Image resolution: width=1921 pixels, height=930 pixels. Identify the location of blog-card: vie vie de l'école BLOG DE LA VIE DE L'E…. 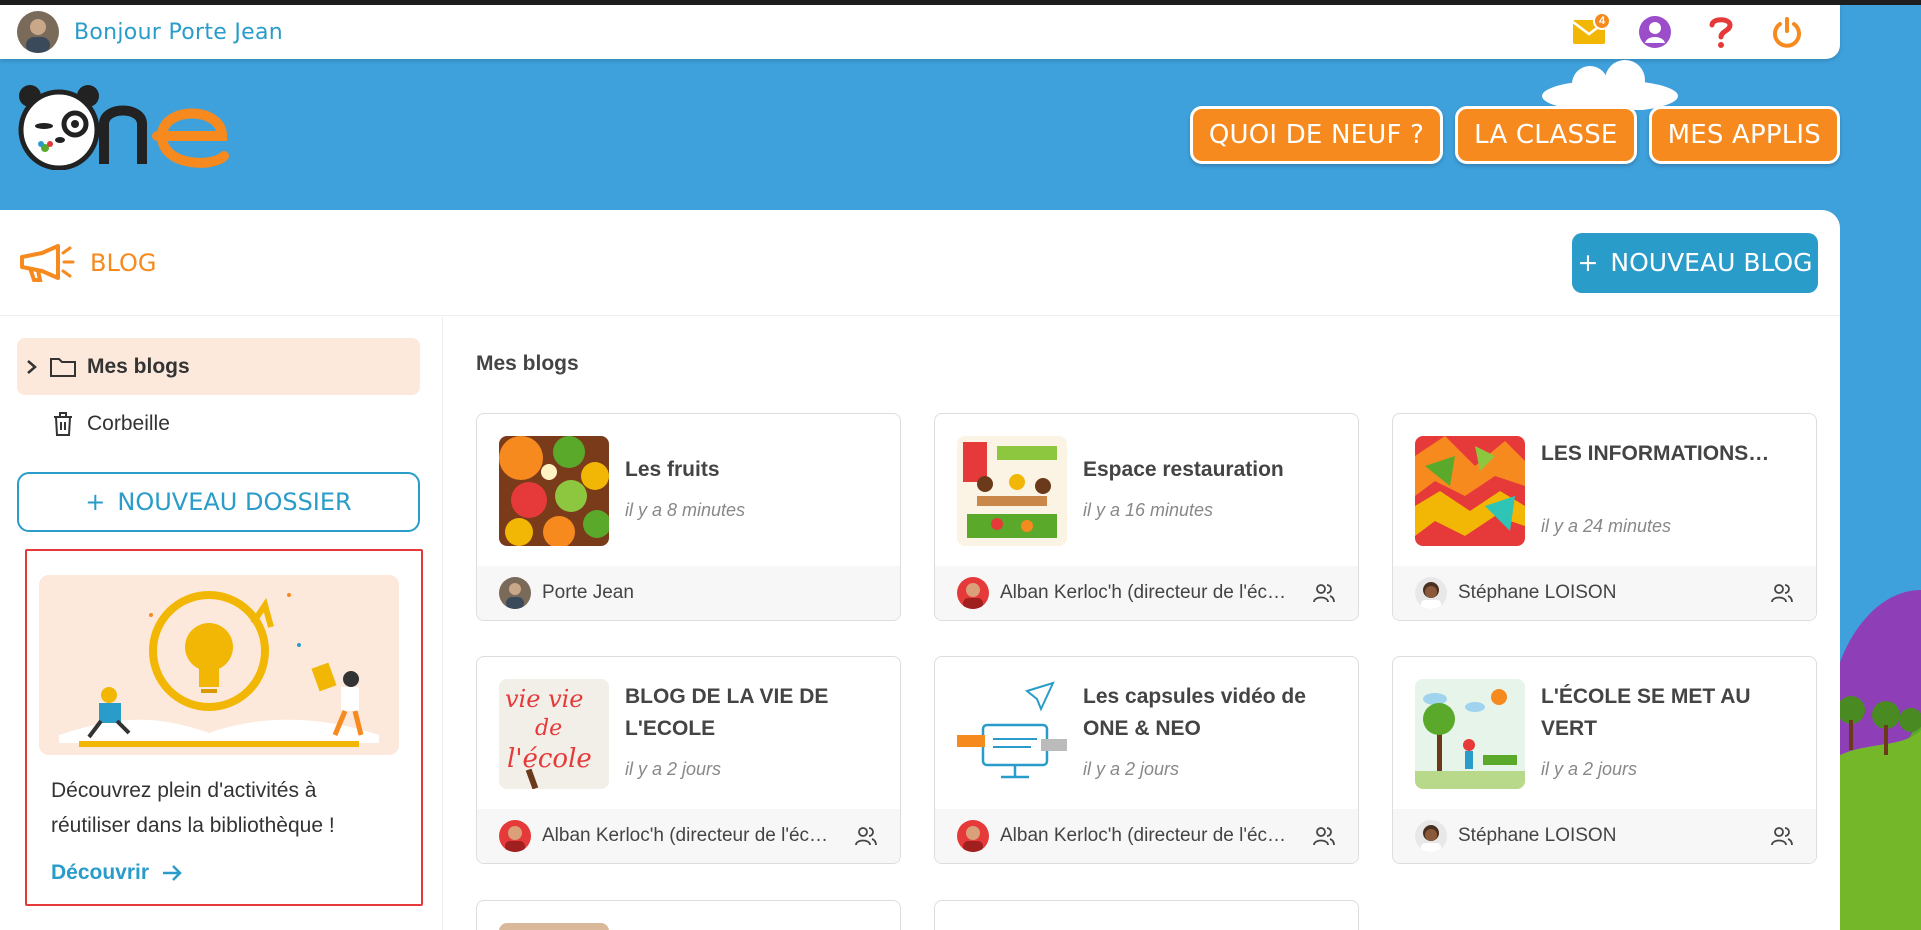
(688, 760).